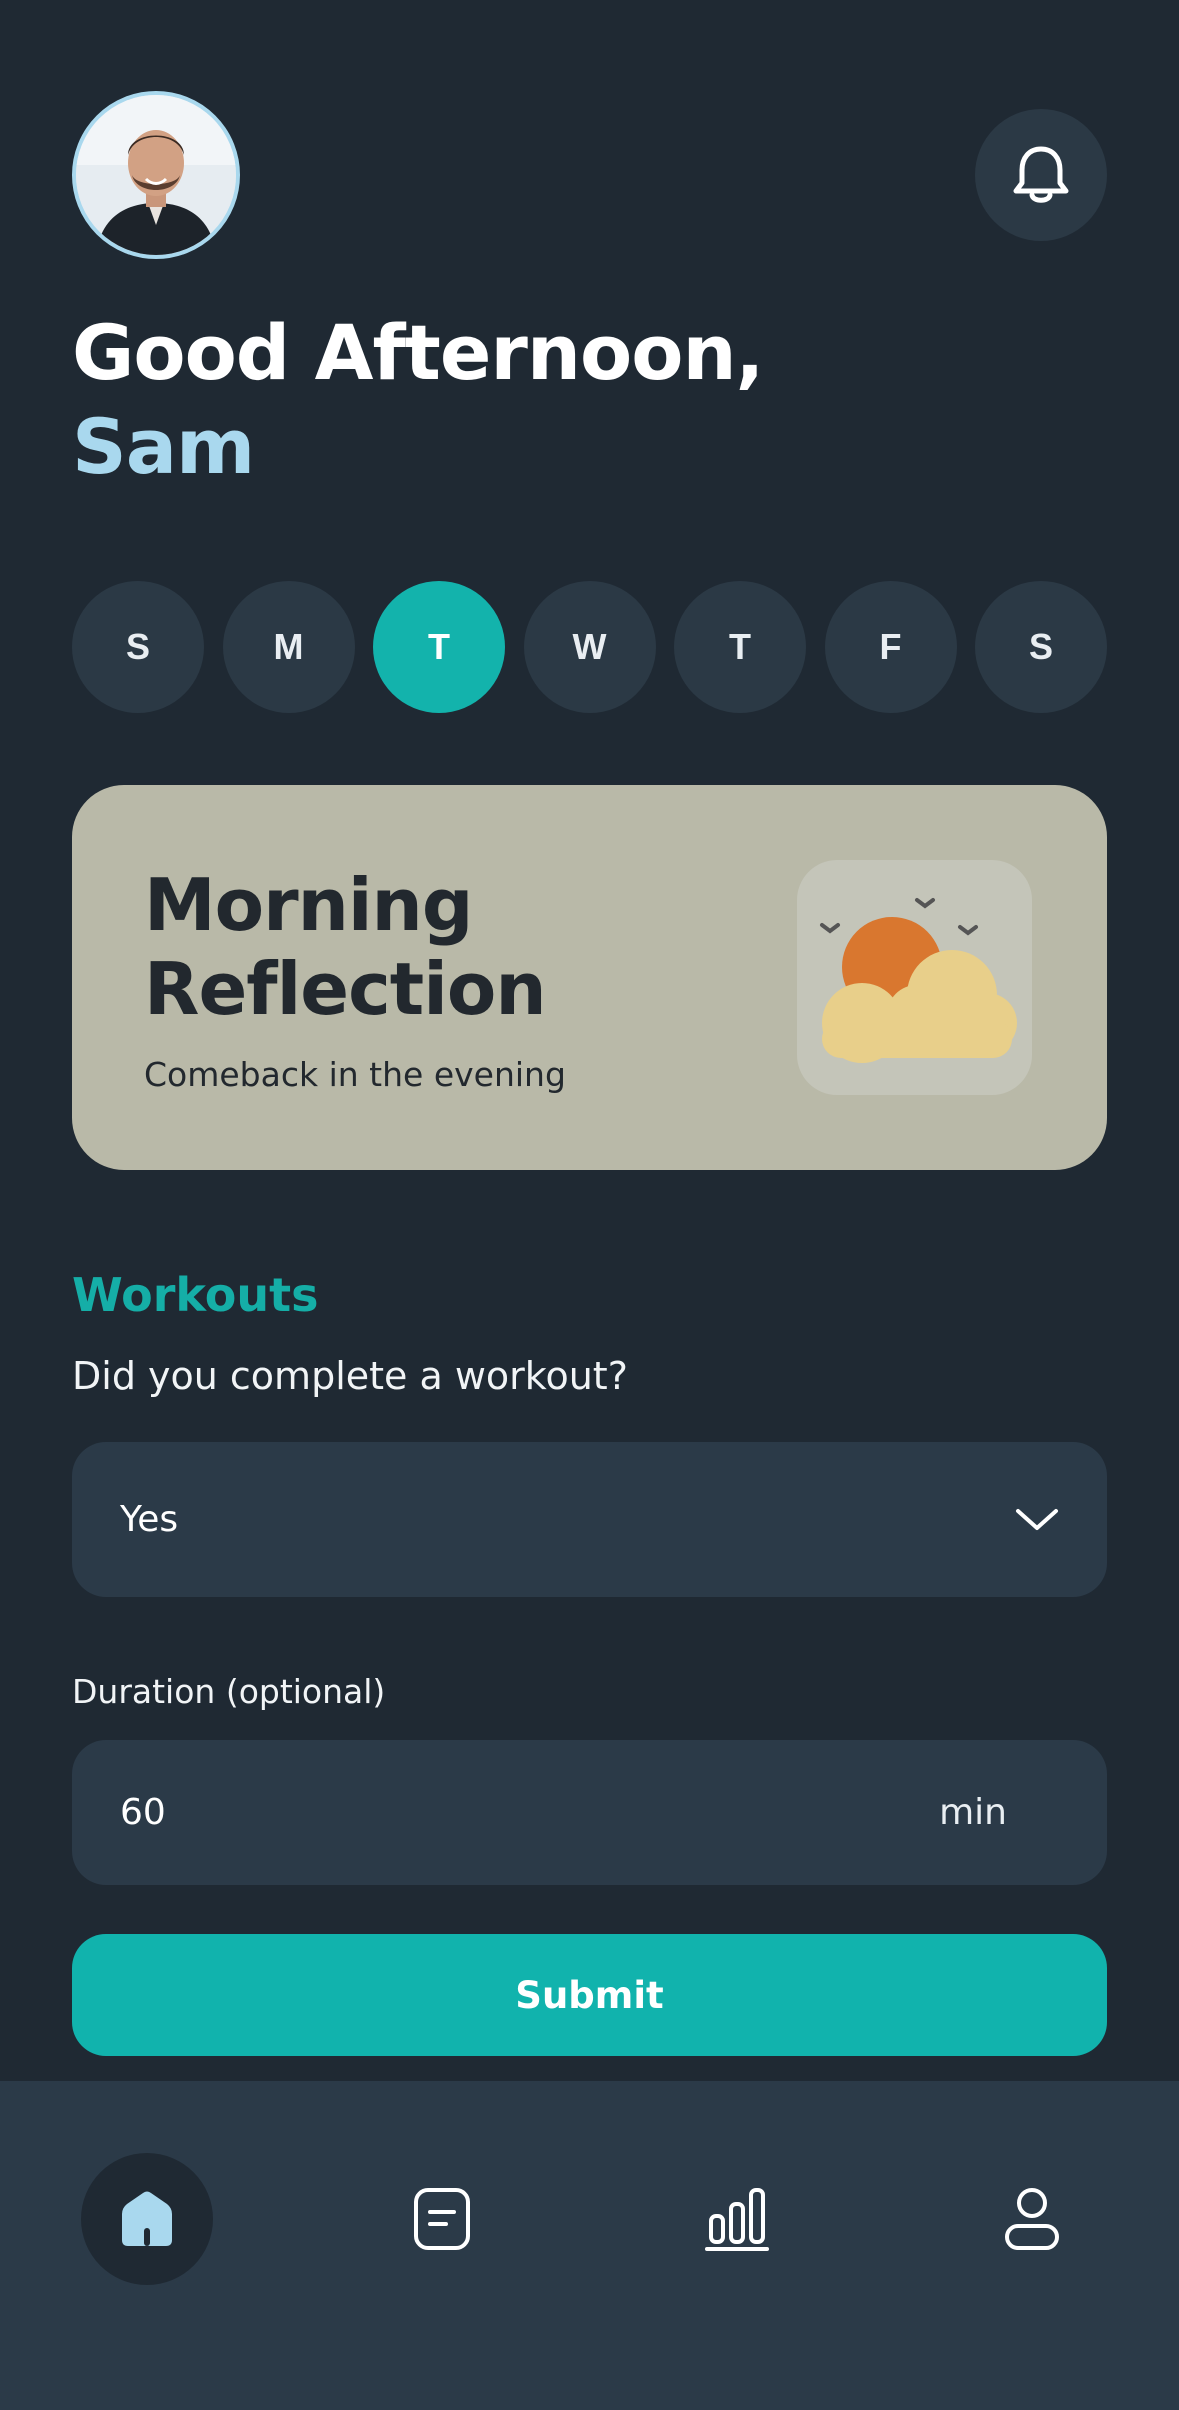  I want to click on profile-icon, so click(1032, 2219).